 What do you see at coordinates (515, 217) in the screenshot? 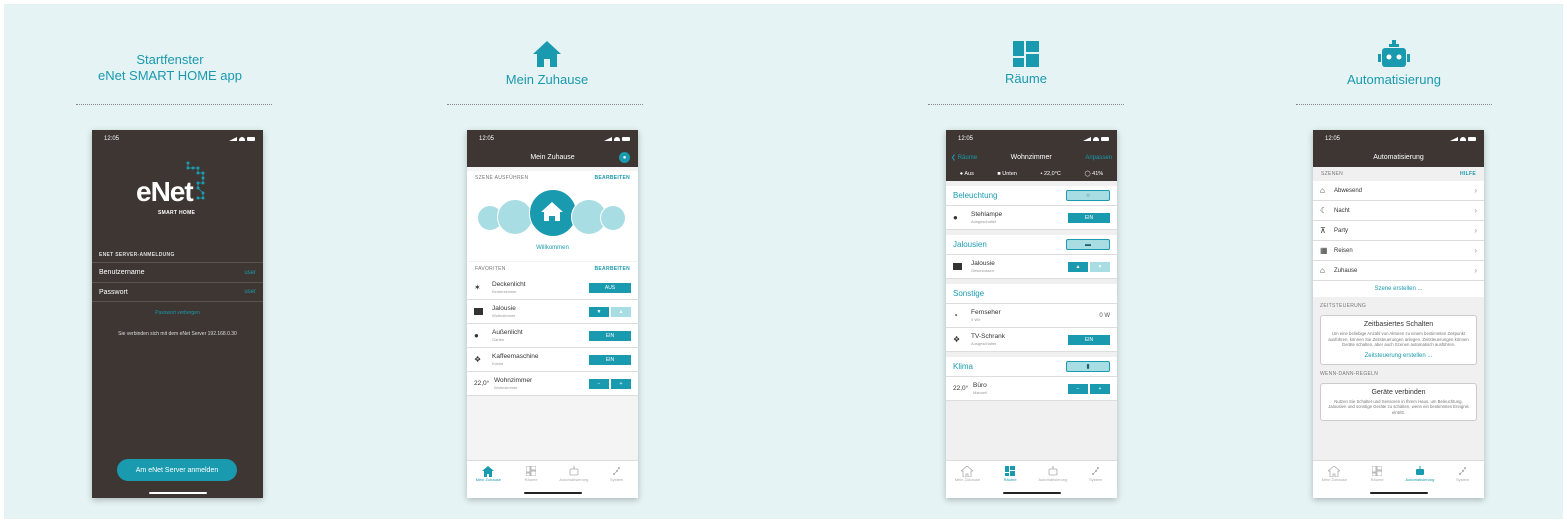
I see `scene-party-icon` at bounding box center [515, 217].